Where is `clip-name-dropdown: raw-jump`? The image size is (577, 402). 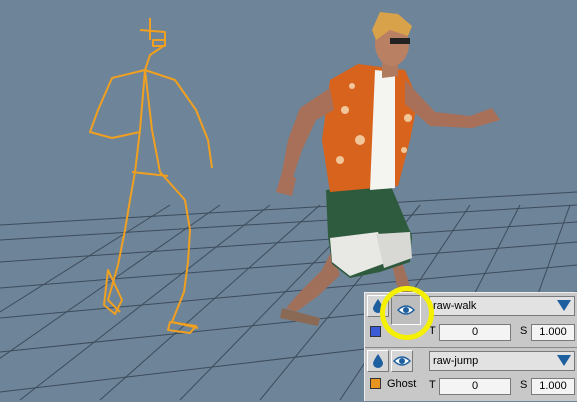
clip-name-dropdown: raw-jump is located at coordinates (502, 361).